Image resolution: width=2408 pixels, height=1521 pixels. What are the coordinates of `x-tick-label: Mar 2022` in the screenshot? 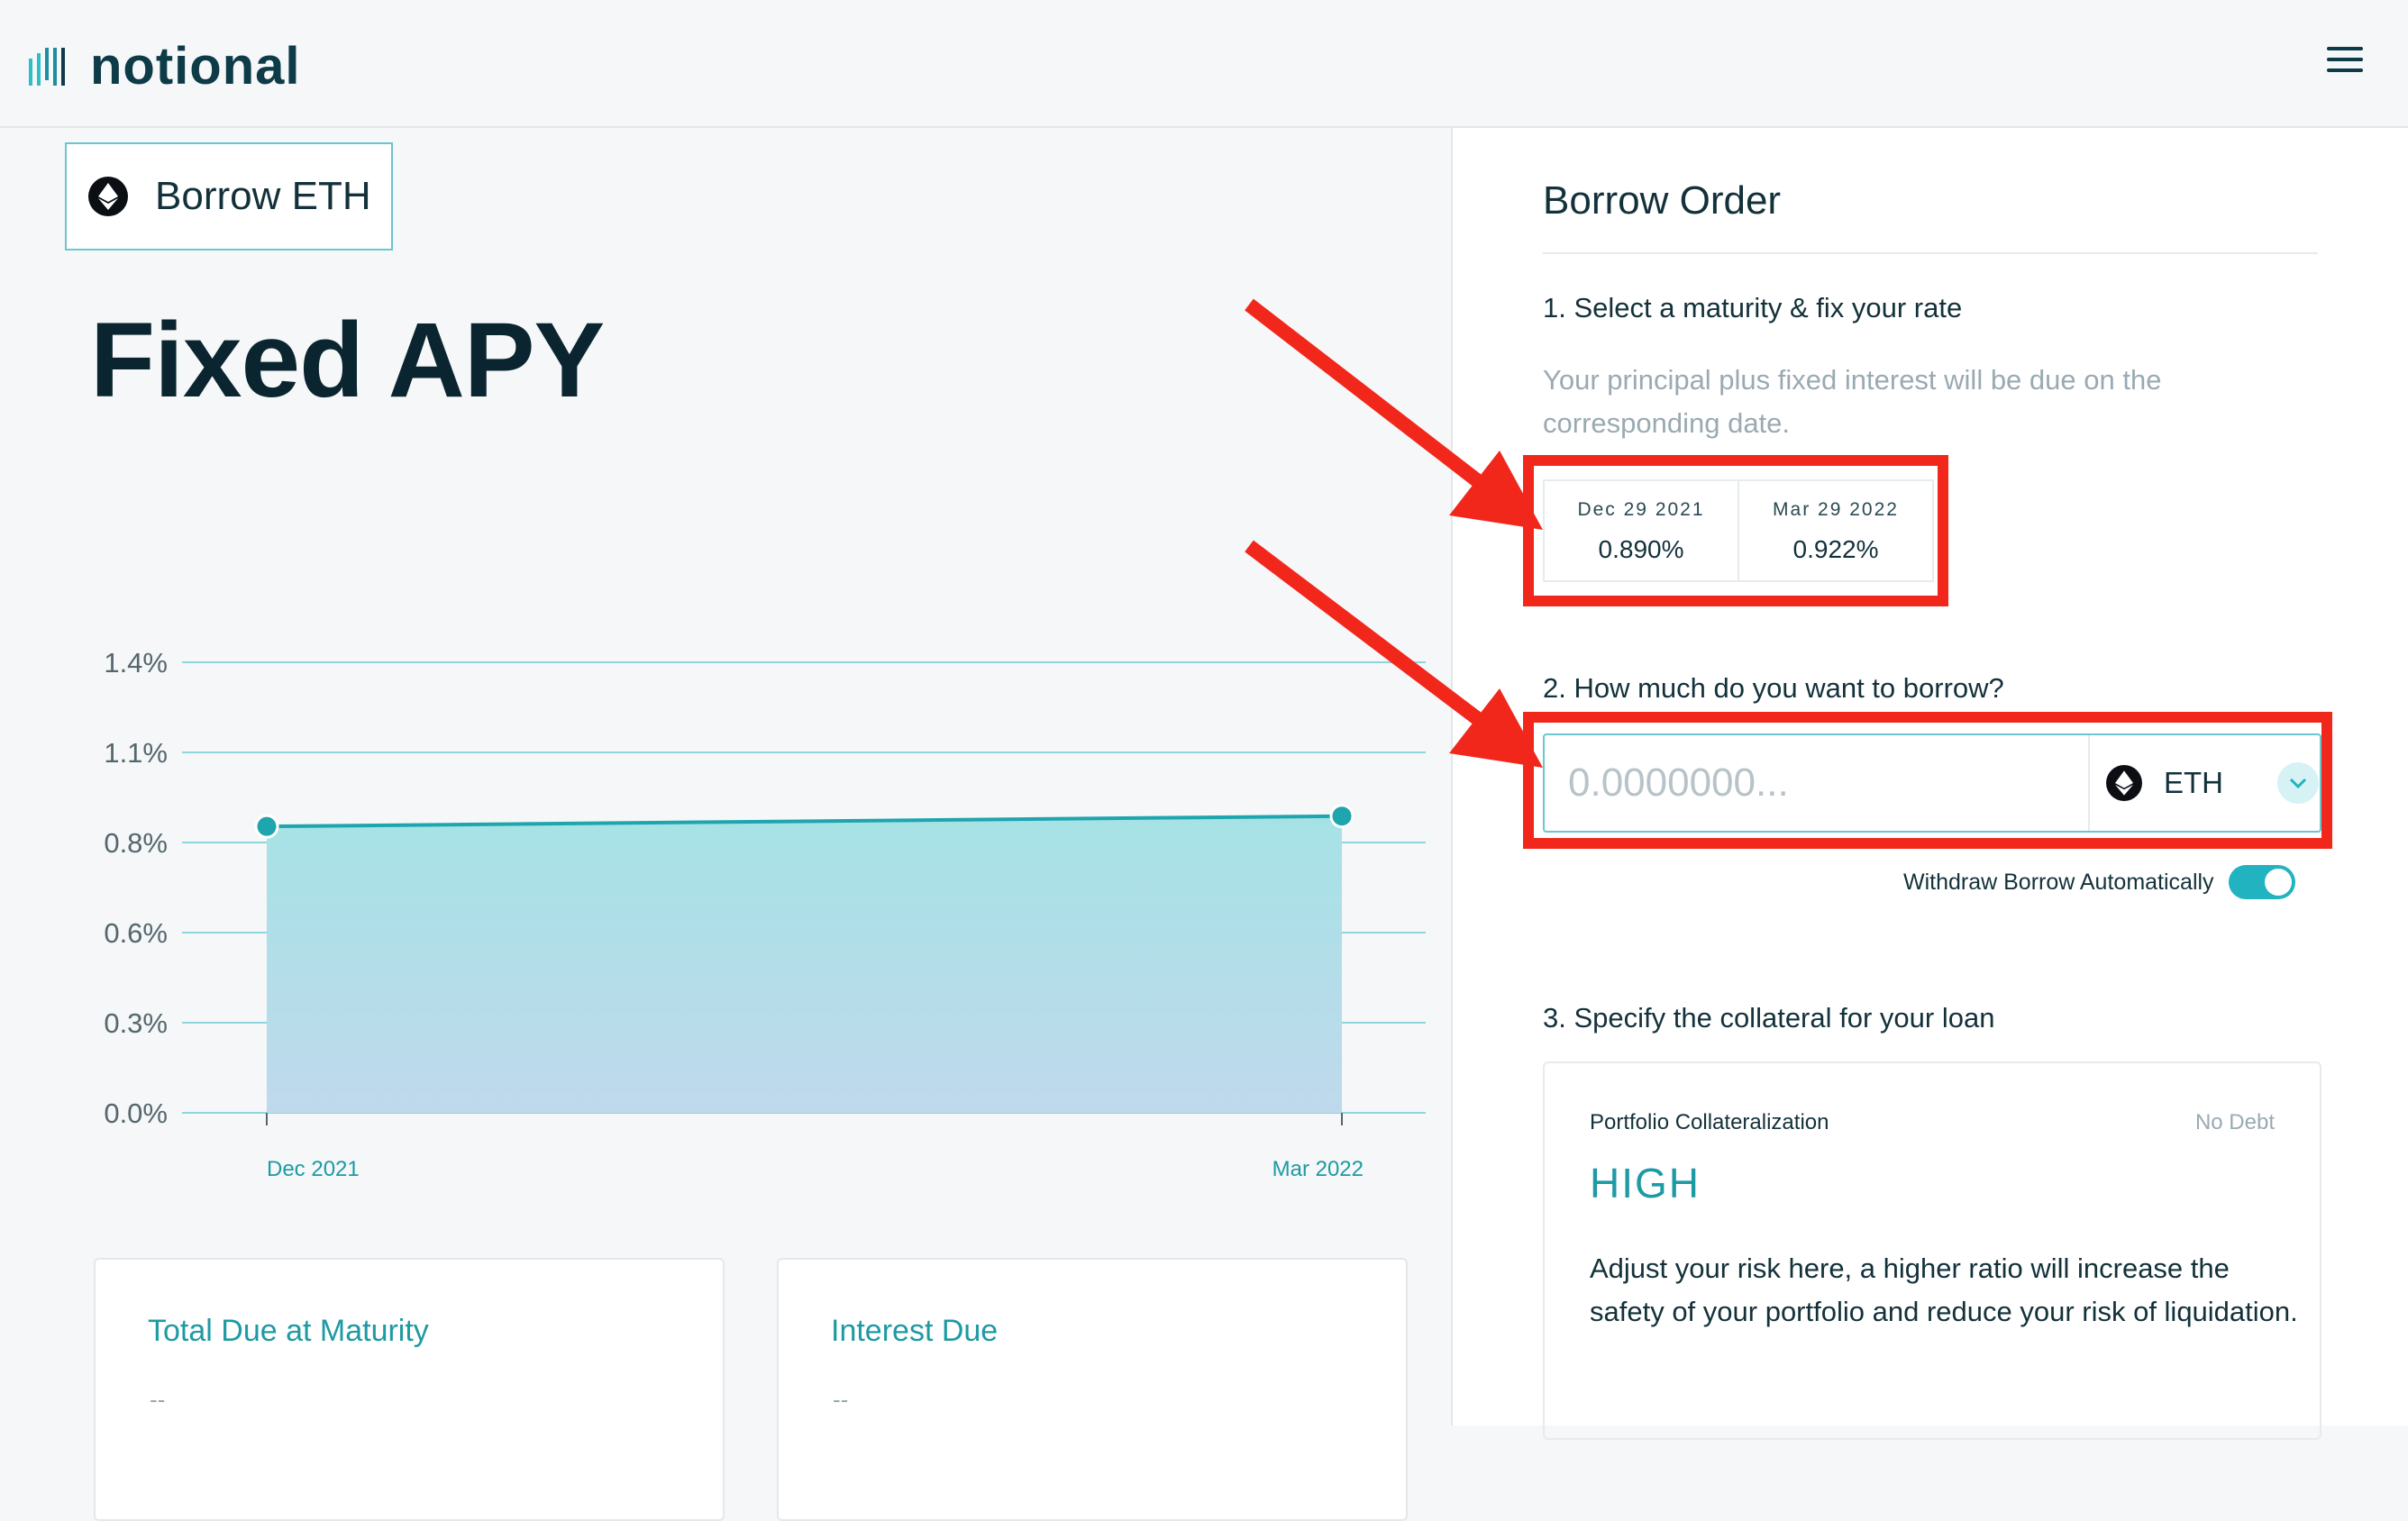 It's located at (1318, 1169).